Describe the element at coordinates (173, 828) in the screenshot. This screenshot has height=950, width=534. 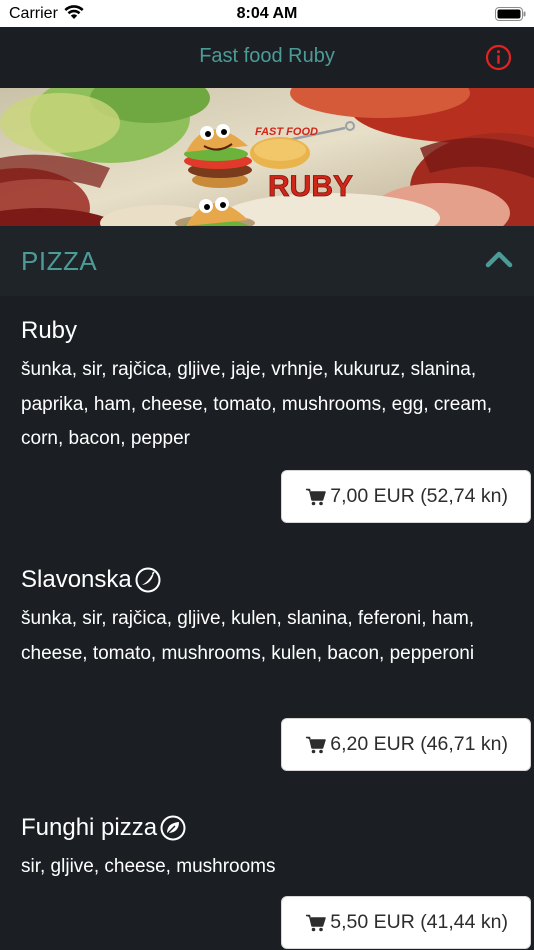
I see `leaf-icon` at that location.